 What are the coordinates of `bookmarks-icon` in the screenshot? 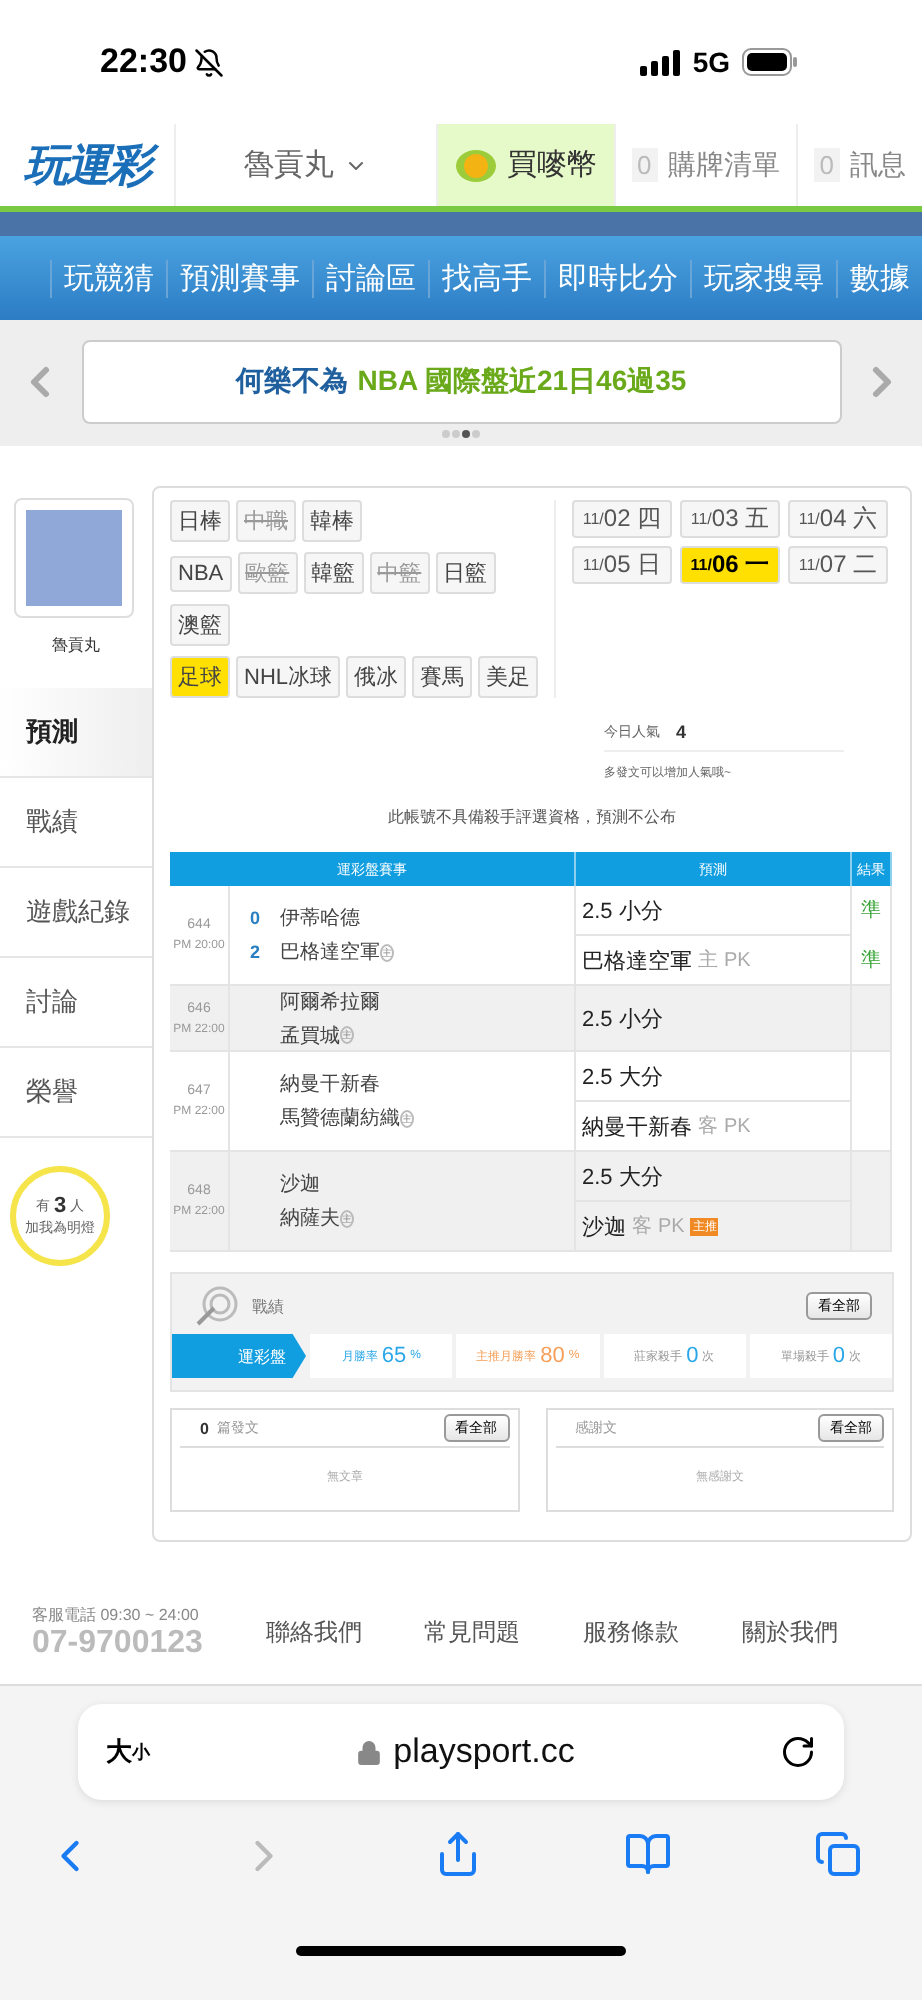 It's located at (647, 1854).